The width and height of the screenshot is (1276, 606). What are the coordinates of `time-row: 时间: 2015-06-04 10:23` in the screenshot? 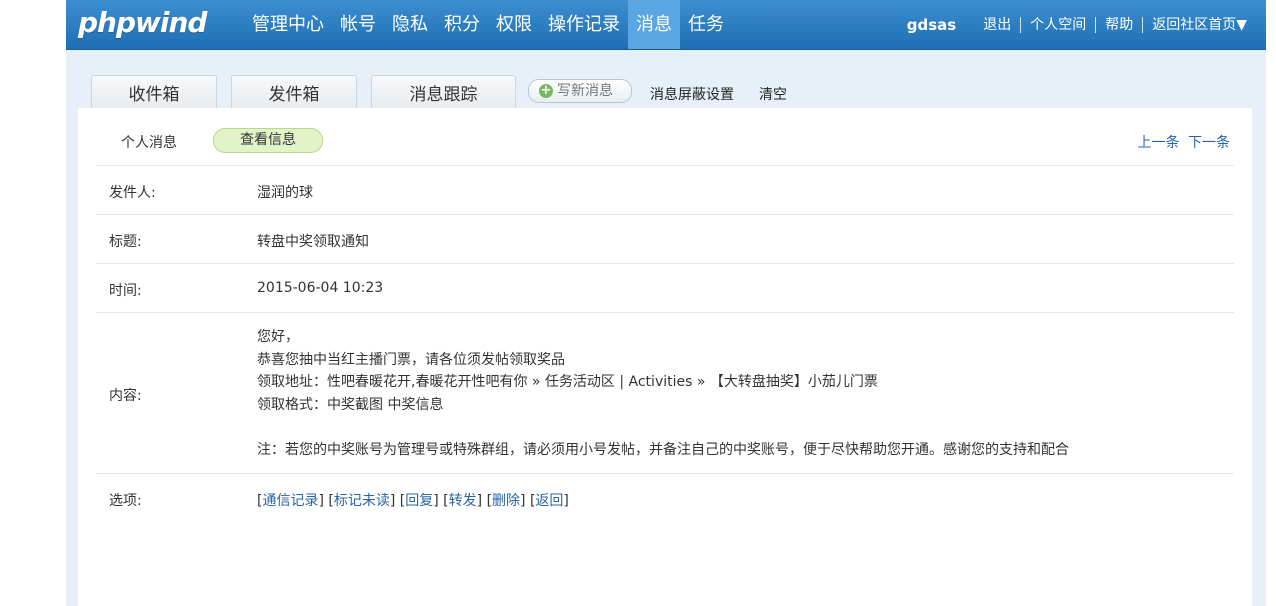 It's located at (665, 287).